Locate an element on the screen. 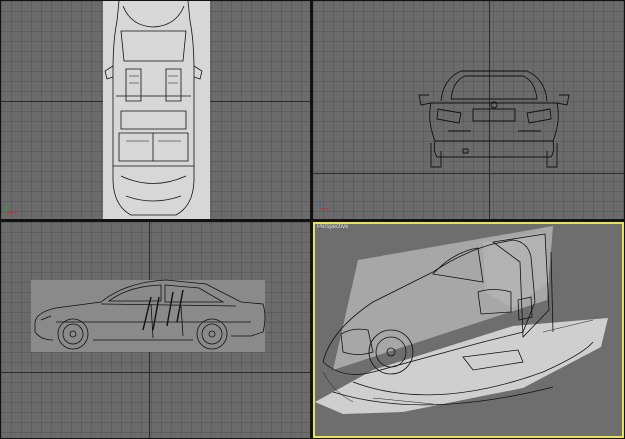  car-top-blueprint is located at coordinates (156, 110).